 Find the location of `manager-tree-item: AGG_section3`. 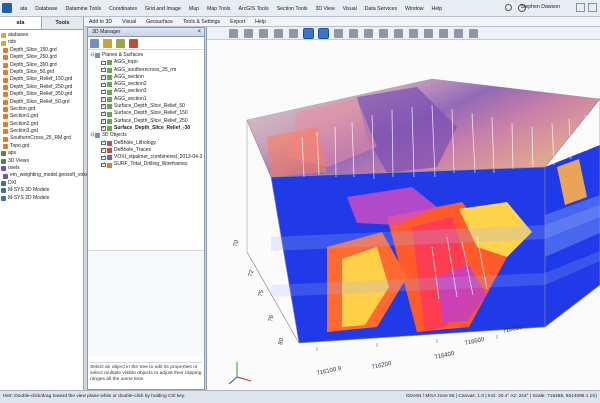

manager-tree-item: AGG_section3 is located at coordinates (146, 91).